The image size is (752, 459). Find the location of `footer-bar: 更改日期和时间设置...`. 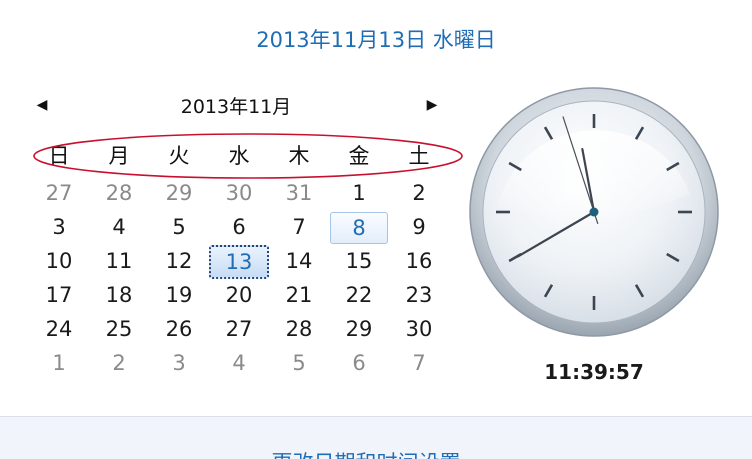

footer-bar: 更改日期和时间设置... is located at coordinates (376, 437).